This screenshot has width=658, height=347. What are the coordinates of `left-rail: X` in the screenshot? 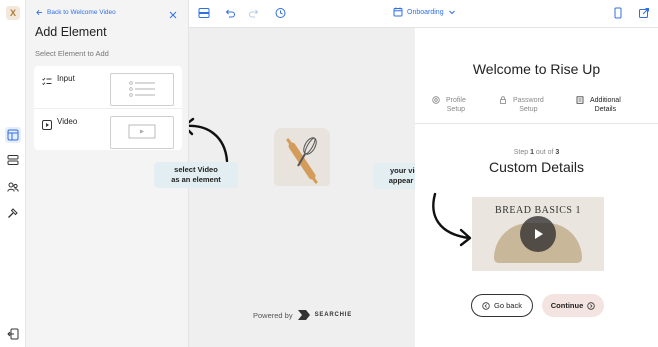 It's located at (13, 173).